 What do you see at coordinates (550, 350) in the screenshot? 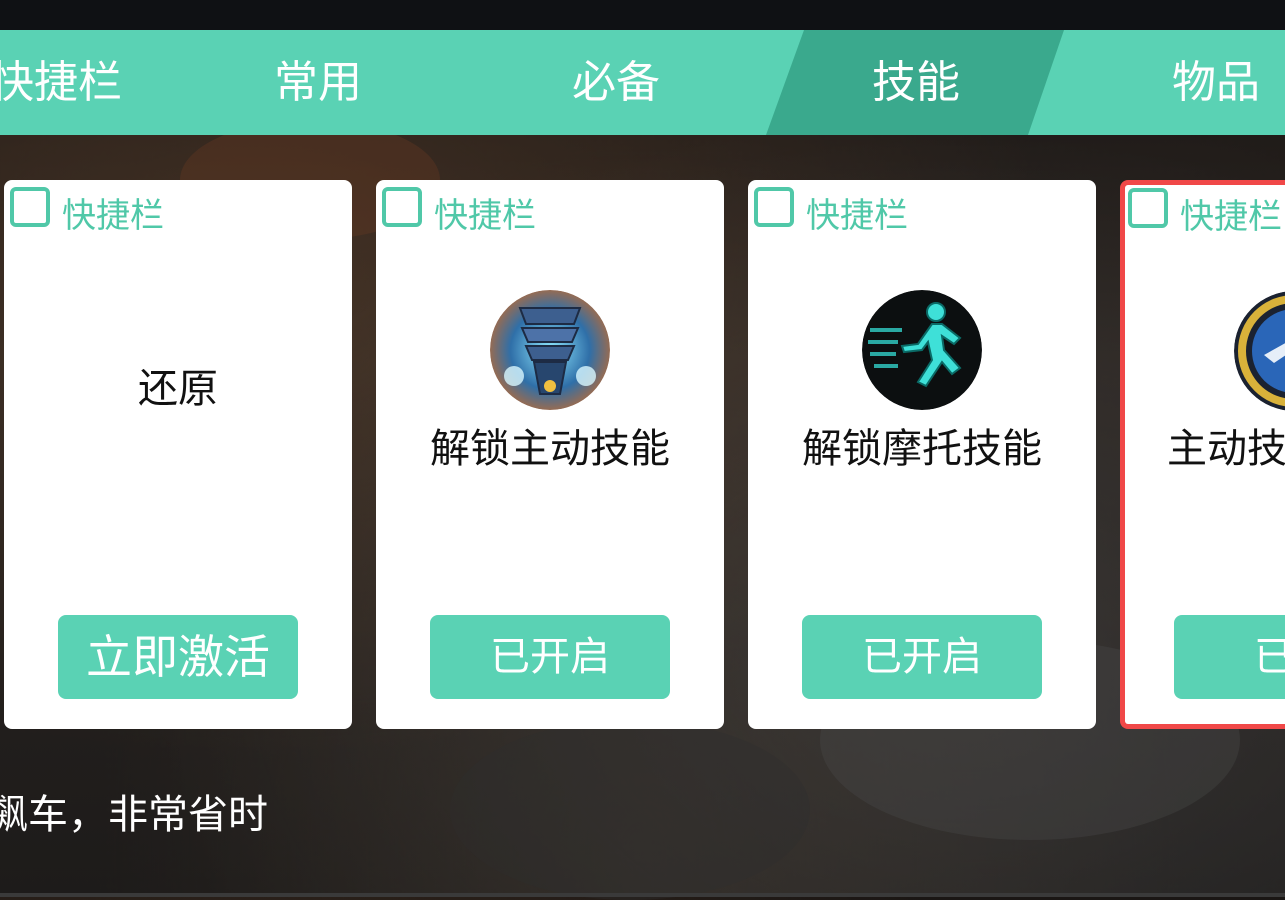
I see `armored-warrior-icon` at bounding box center [550, 350].